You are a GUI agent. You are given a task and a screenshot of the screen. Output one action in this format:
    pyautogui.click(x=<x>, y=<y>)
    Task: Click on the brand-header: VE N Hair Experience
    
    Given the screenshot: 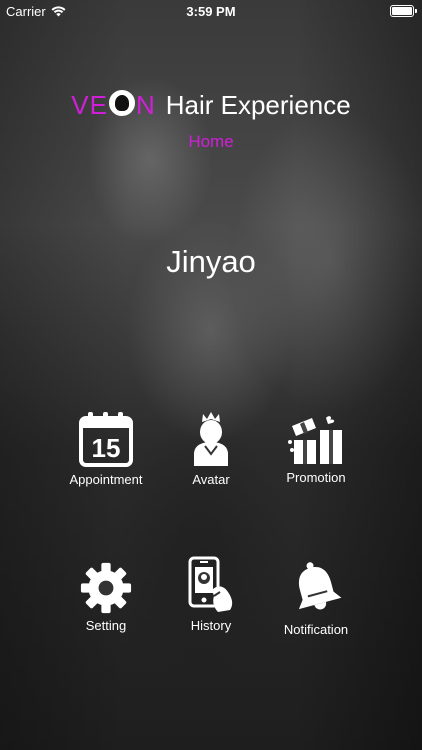 What is the action you would take?
    pyautogui.click(x=211, y=105)
    